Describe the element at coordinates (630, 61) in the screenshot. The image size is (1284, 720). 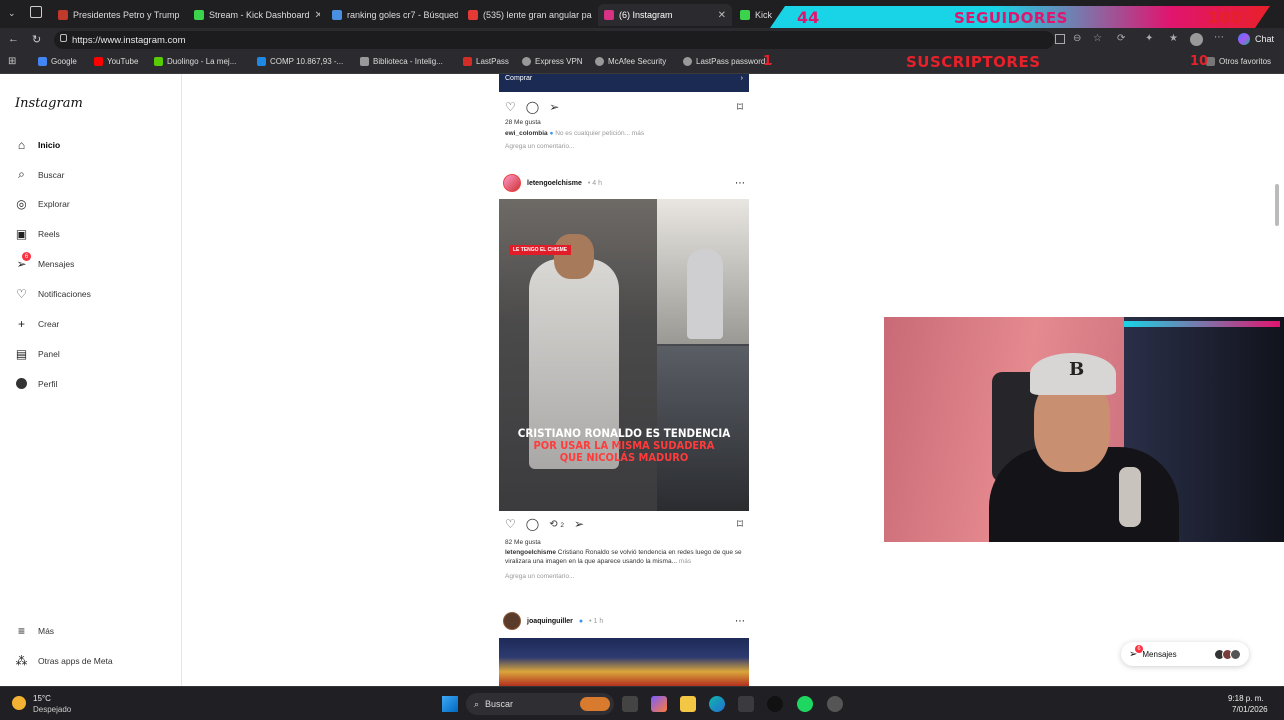
I see `bookmark-mcafee: McAfee Security` at that location.